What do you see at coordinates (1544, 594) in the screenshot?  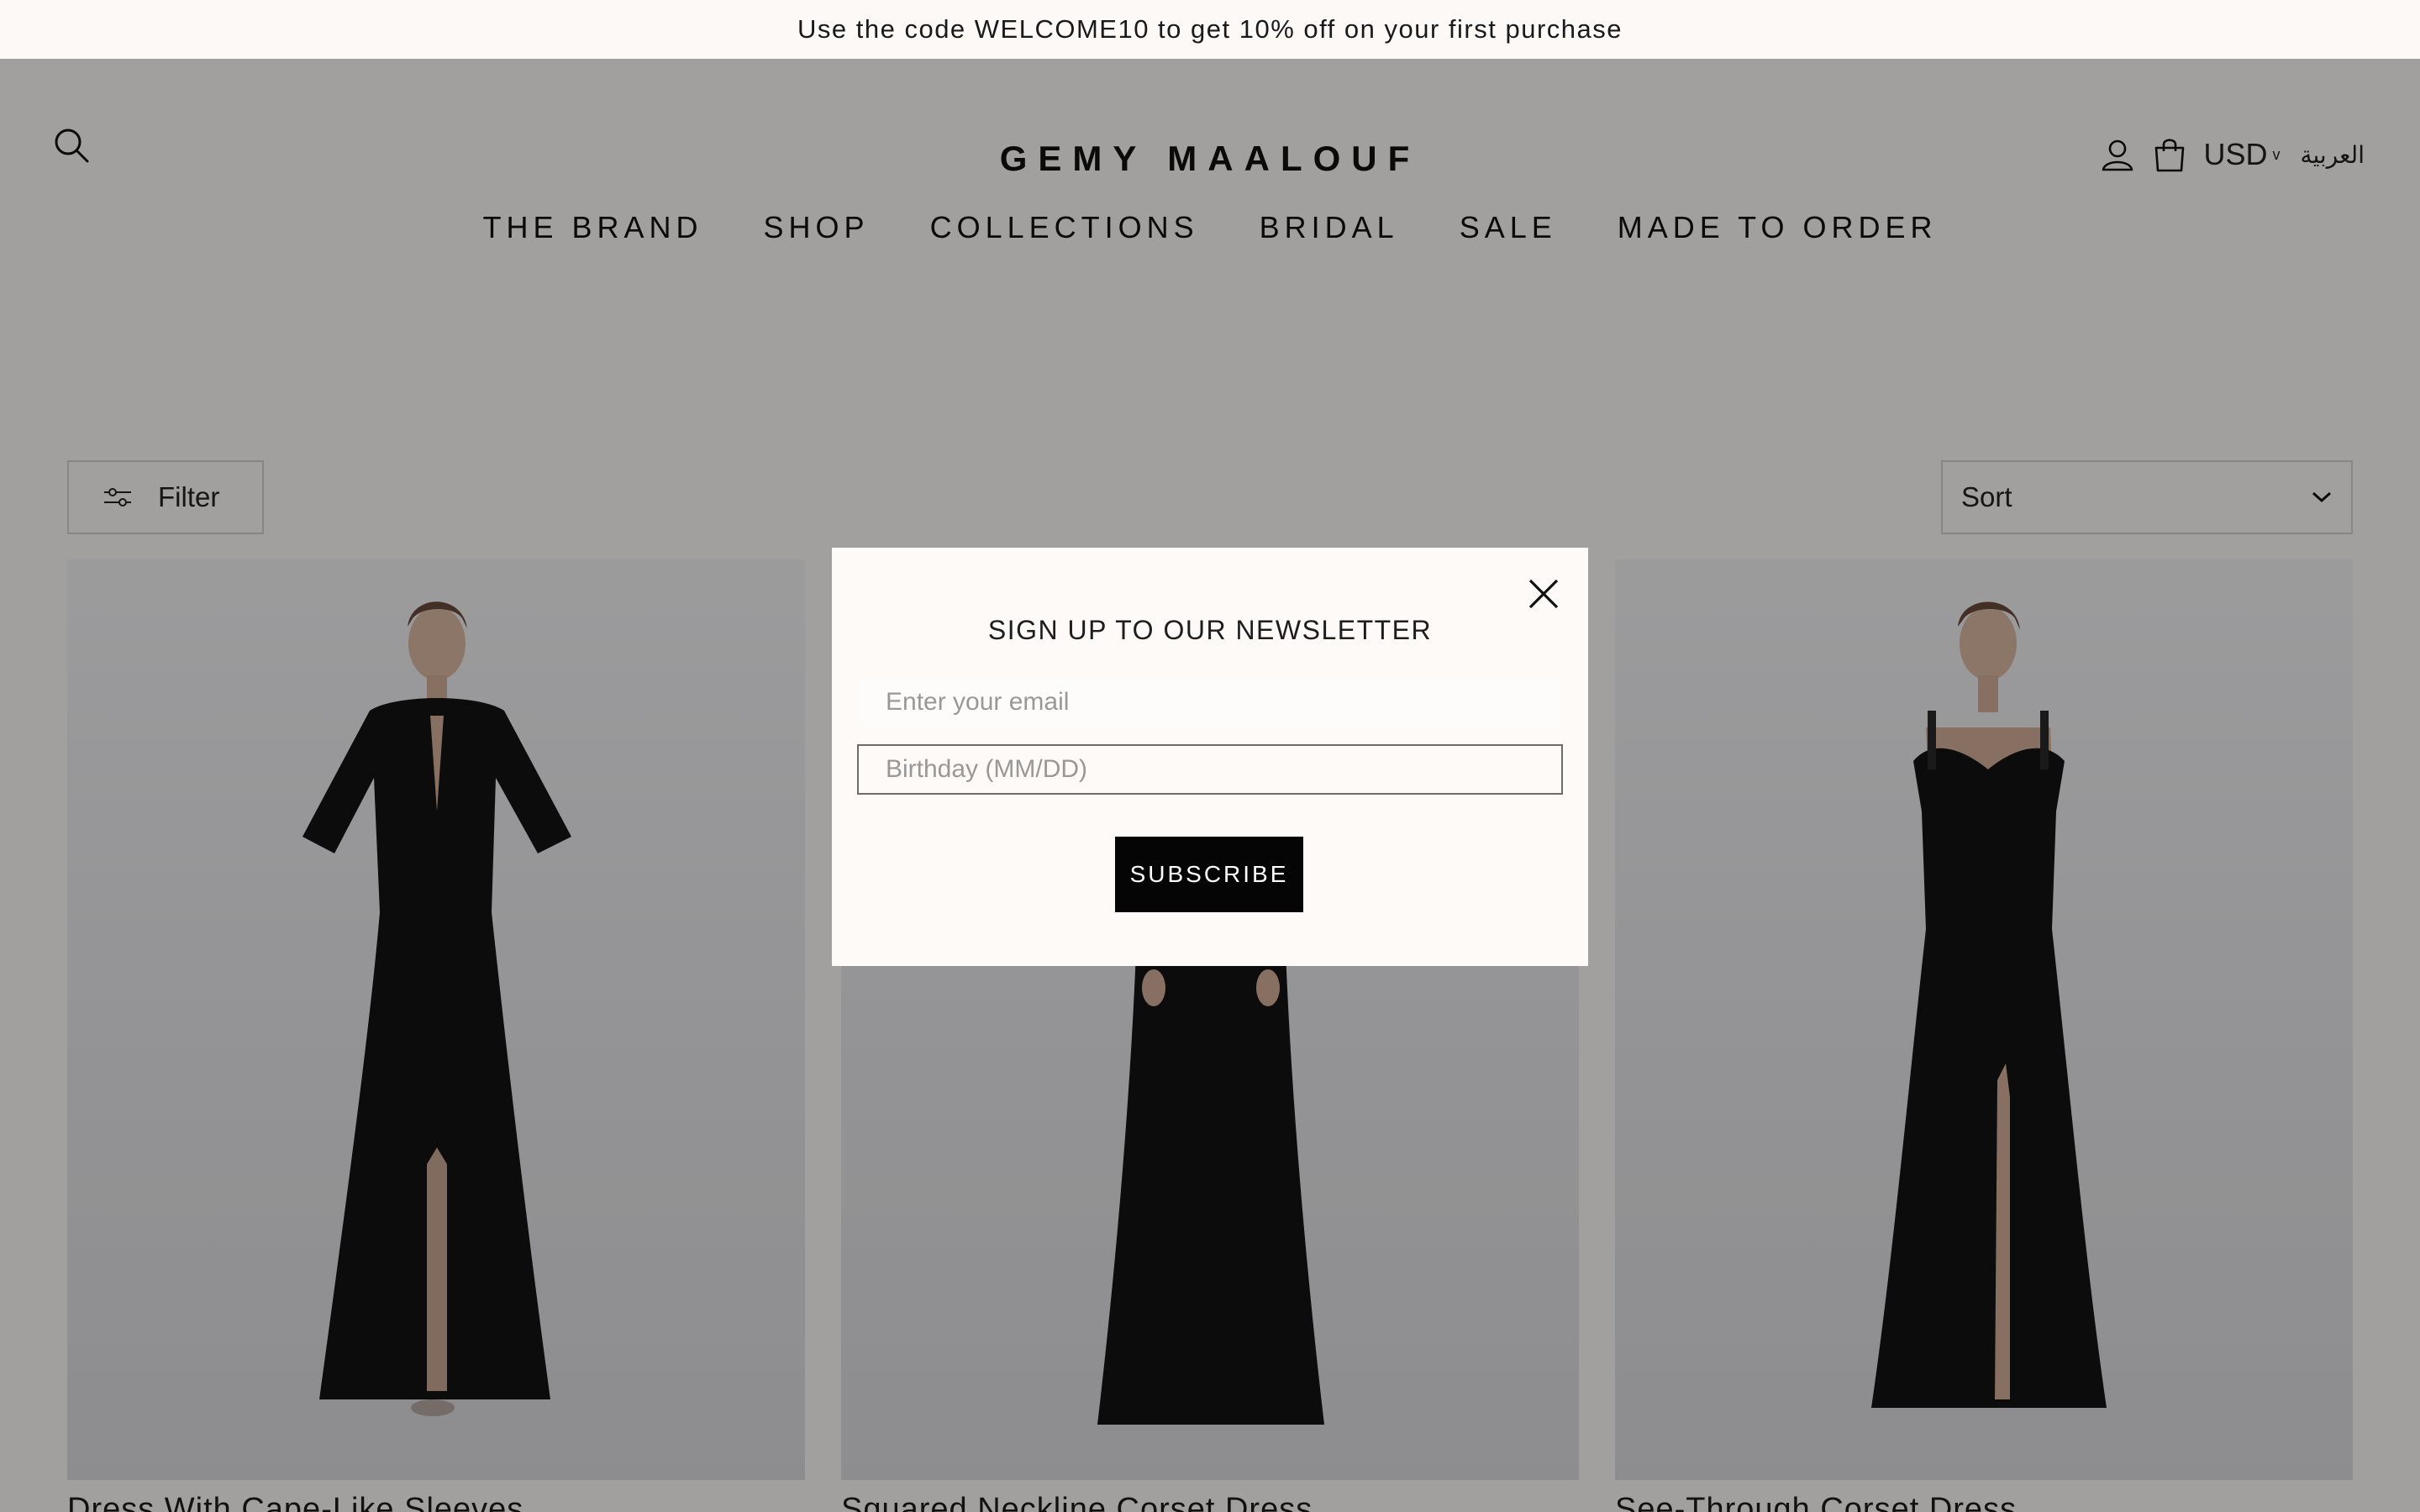 I see `close-icon` at bounding box center [1544, 594].